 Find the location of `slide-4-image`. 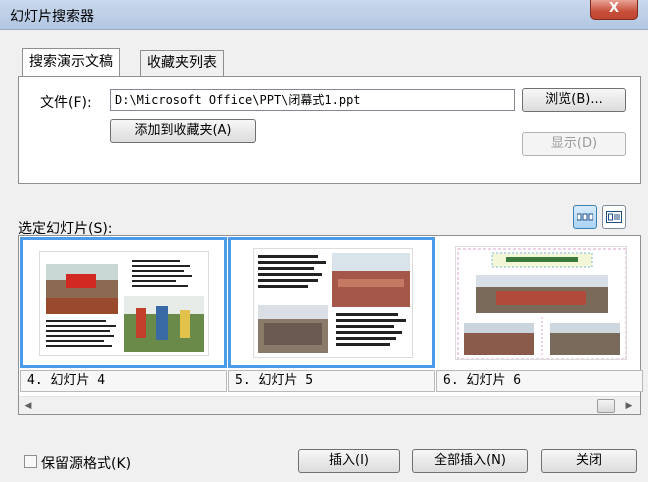

slide-4-image is located at coordinates (125, 306).